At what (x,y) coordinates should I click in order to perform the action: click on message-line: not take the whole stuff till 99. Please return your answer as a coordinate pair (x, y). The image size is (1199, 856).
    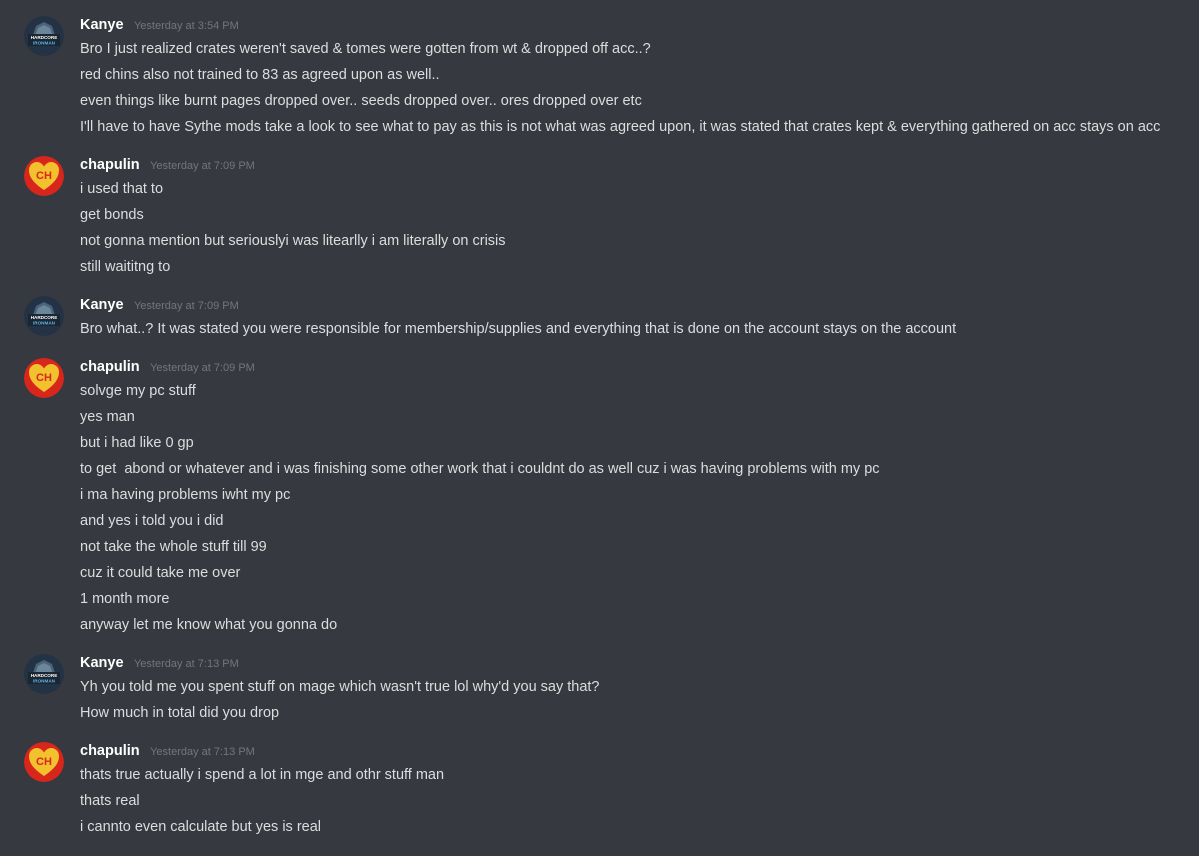
    Looking at the image, I should click on (173, 547).